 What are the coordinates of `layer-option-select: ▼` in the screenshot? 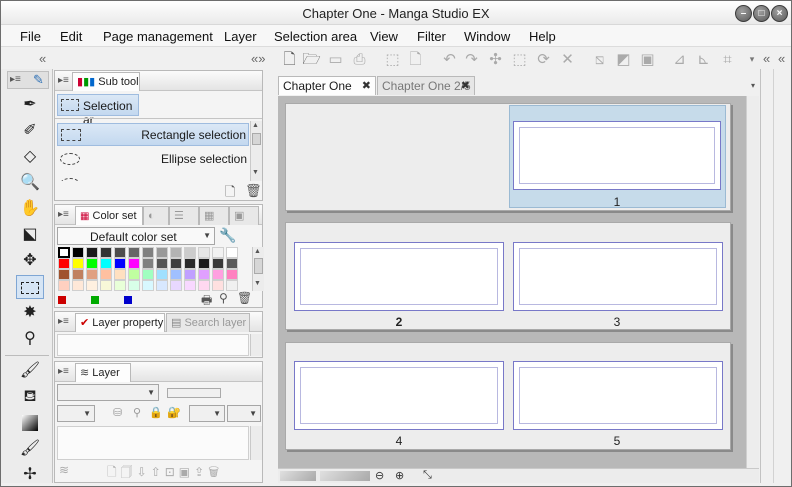 It's located at (207, 413).